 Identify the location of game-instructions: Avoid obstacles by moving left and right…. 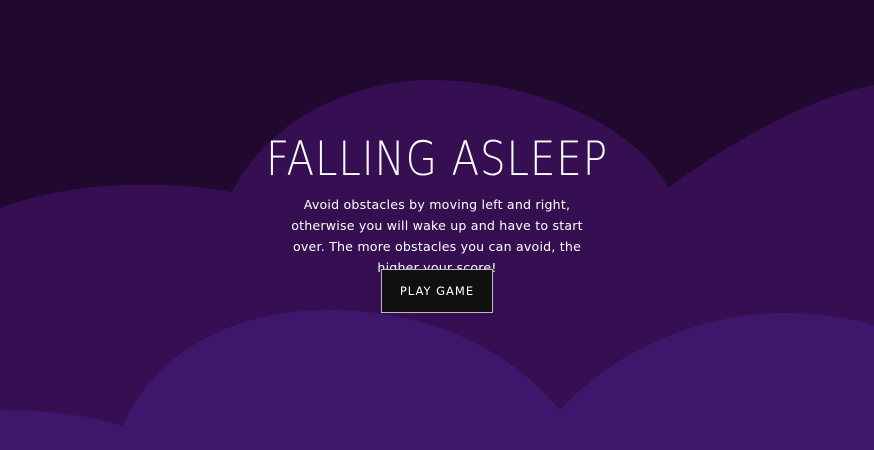
(437, 236).